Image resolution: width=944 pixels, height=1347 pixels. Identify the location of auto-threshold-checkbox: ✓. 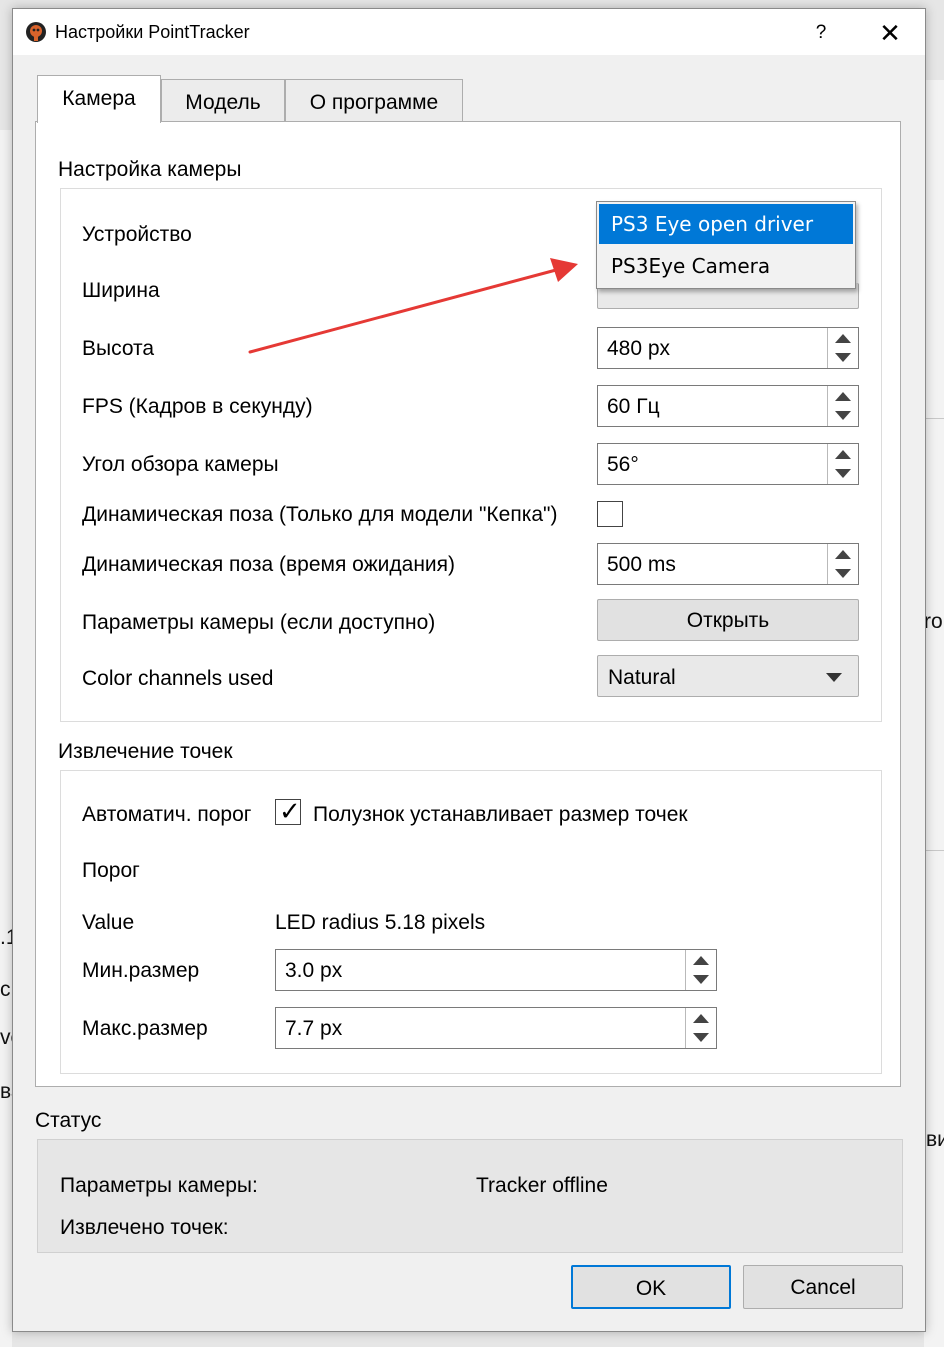
(288, 811).